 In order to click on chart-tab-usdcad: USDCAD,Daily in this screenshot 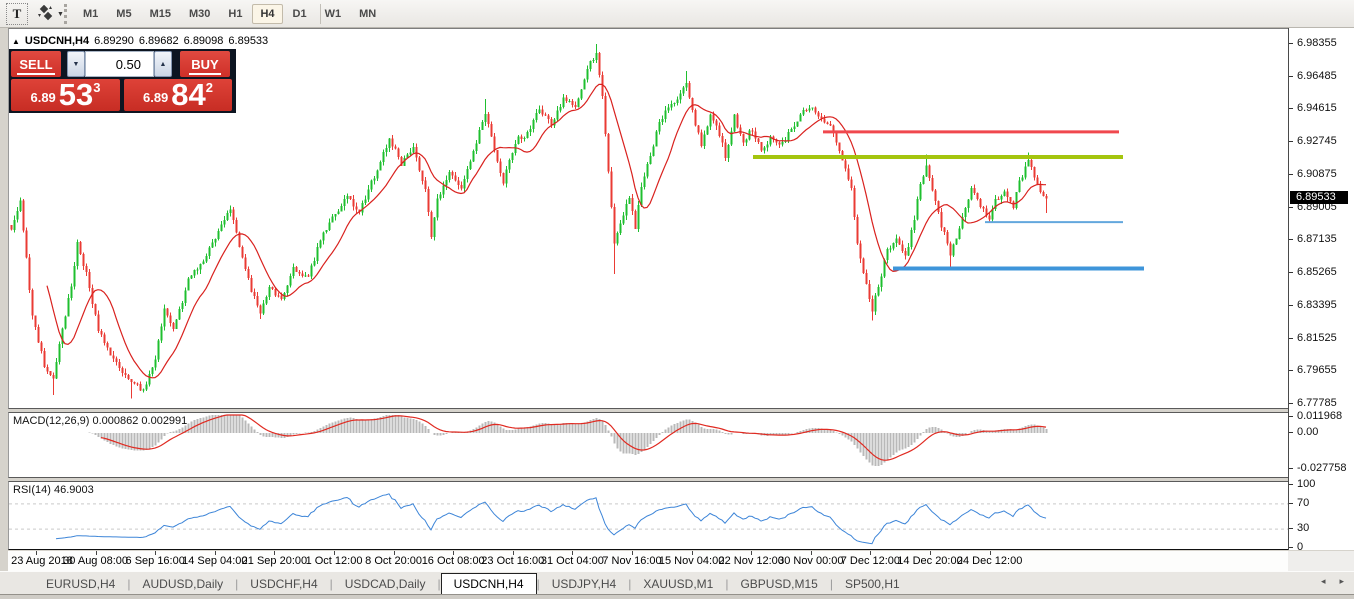, I will do `click(385, 584)`.